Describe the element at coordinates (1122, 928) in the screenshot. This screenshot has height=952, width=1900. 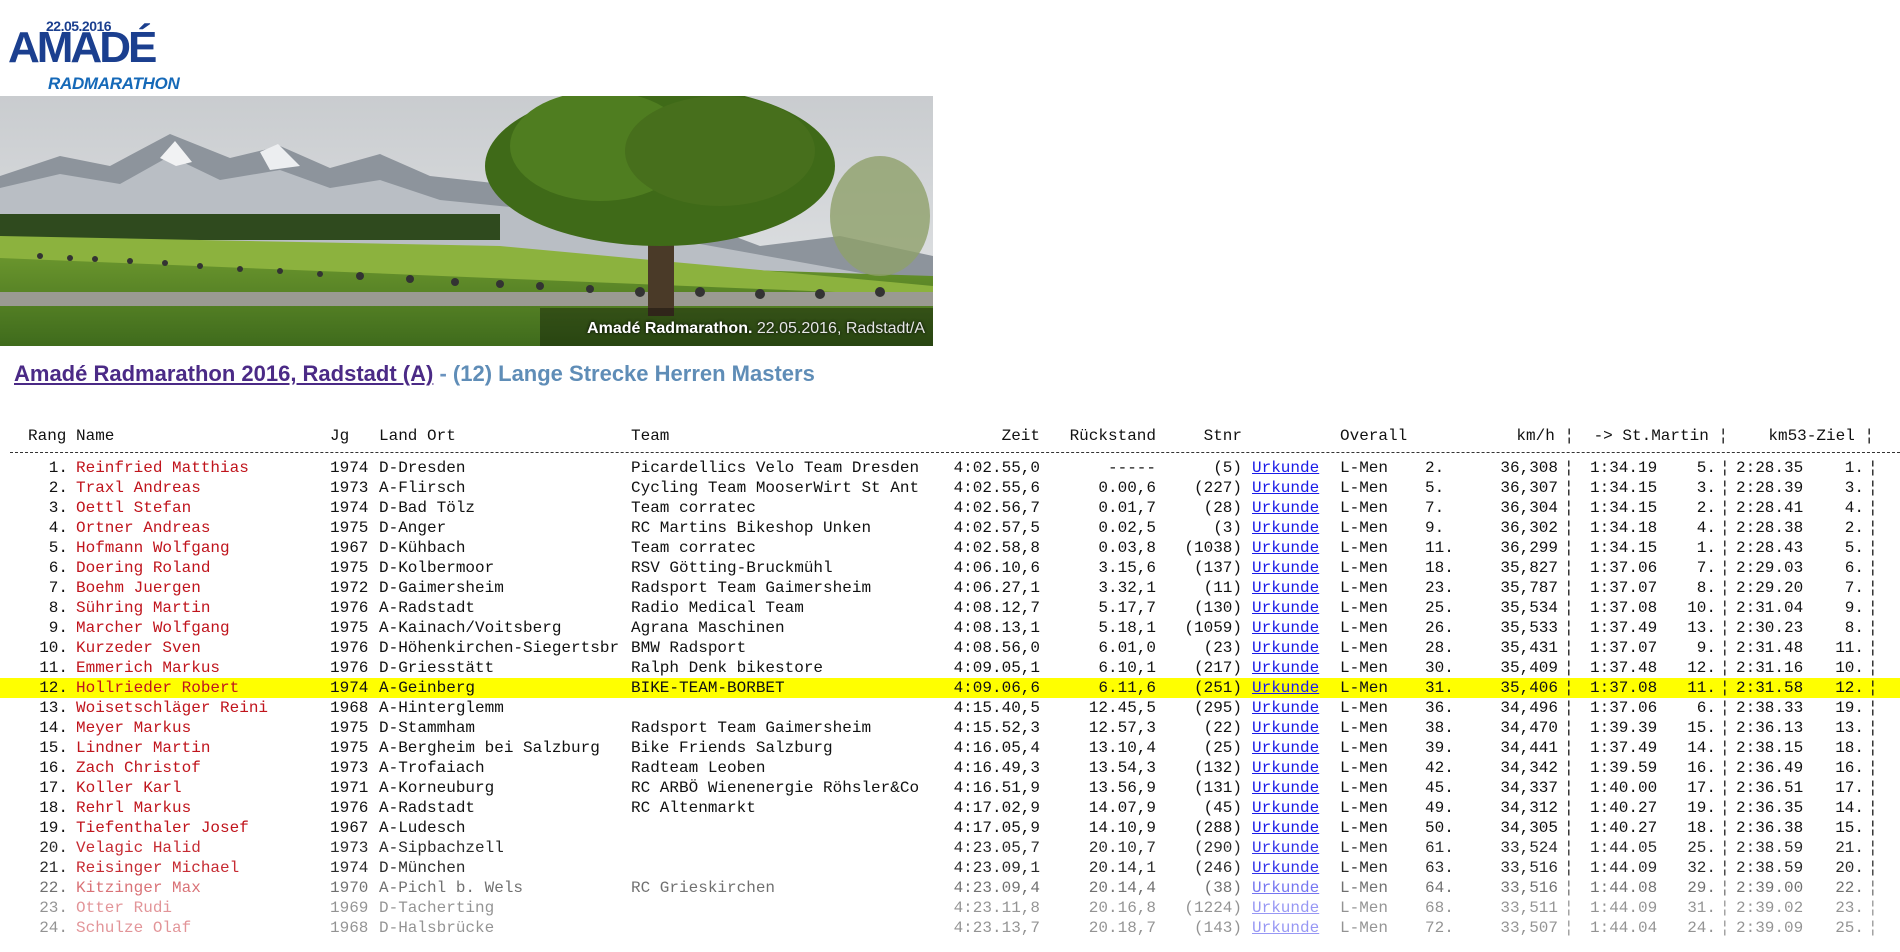
I see `time-behind: 20.18,7` at that location.